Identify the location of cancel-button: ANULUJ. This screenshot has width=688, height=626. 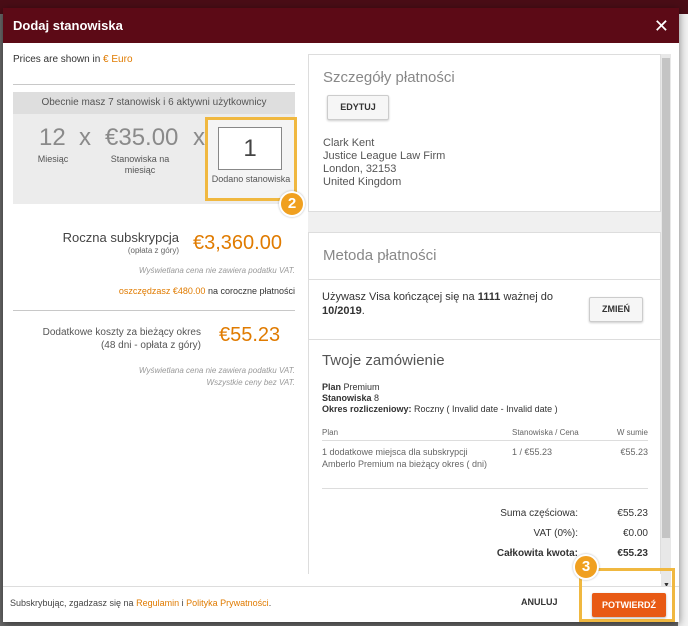
(539, 602).